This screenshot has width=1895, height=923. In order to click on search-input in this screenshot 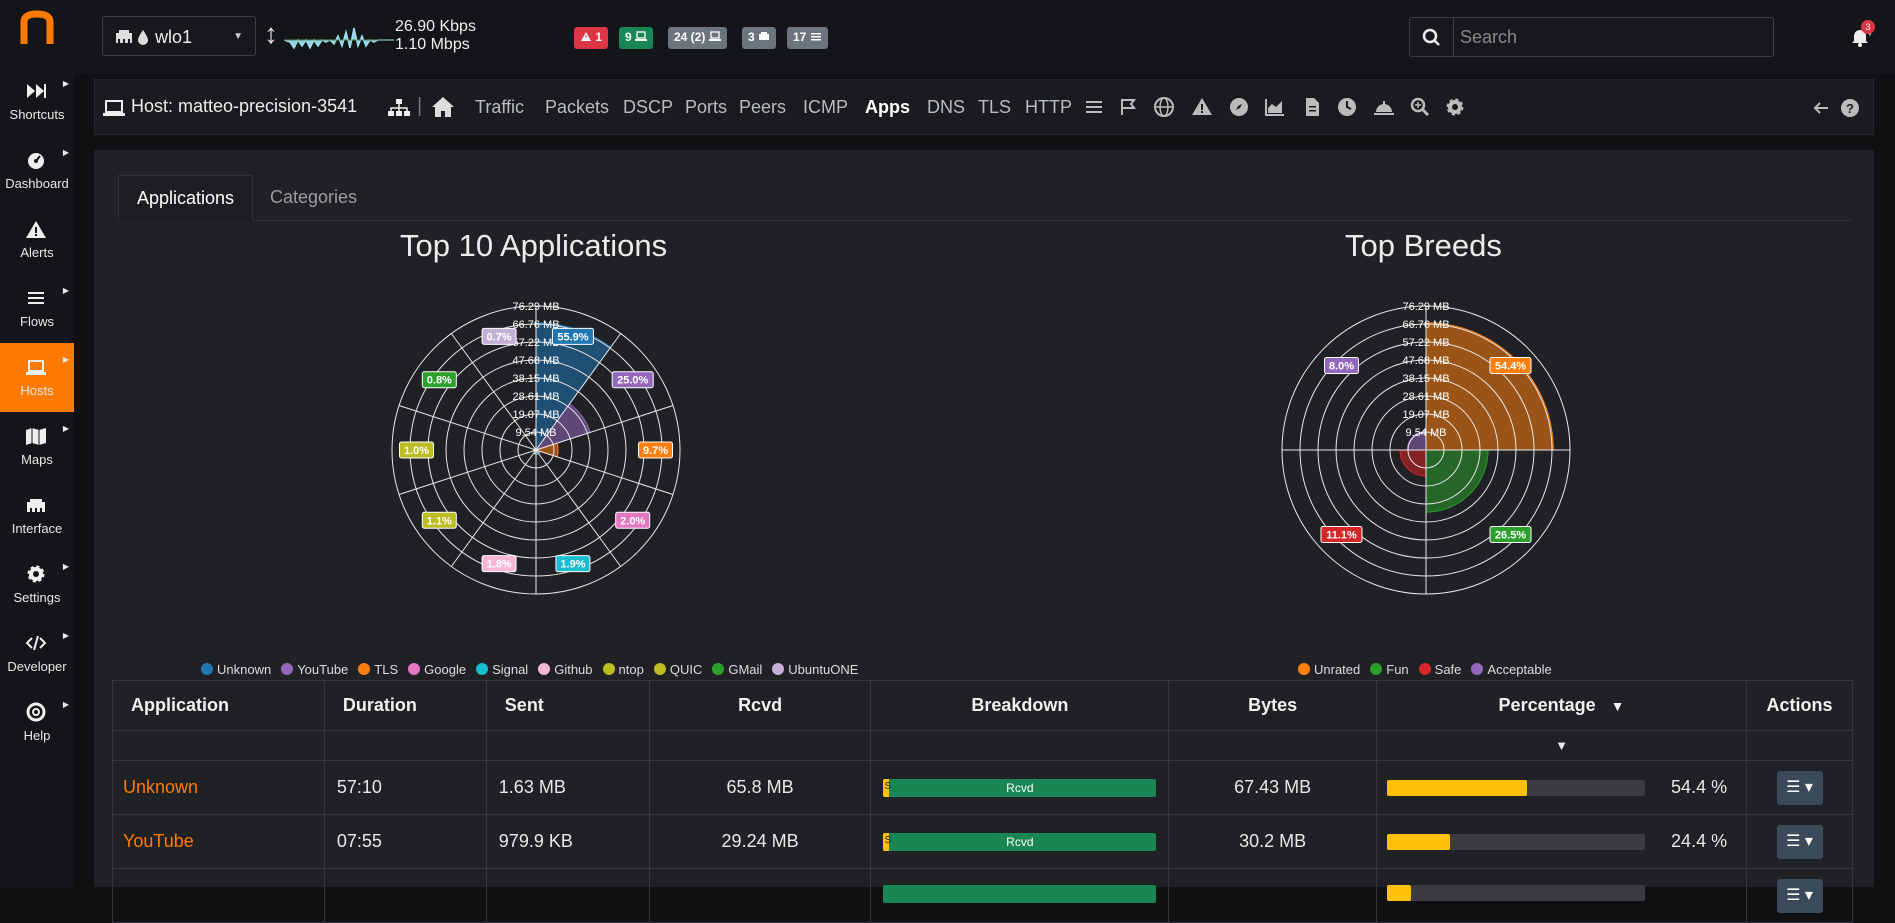, I will do `click(1610, 37)`.